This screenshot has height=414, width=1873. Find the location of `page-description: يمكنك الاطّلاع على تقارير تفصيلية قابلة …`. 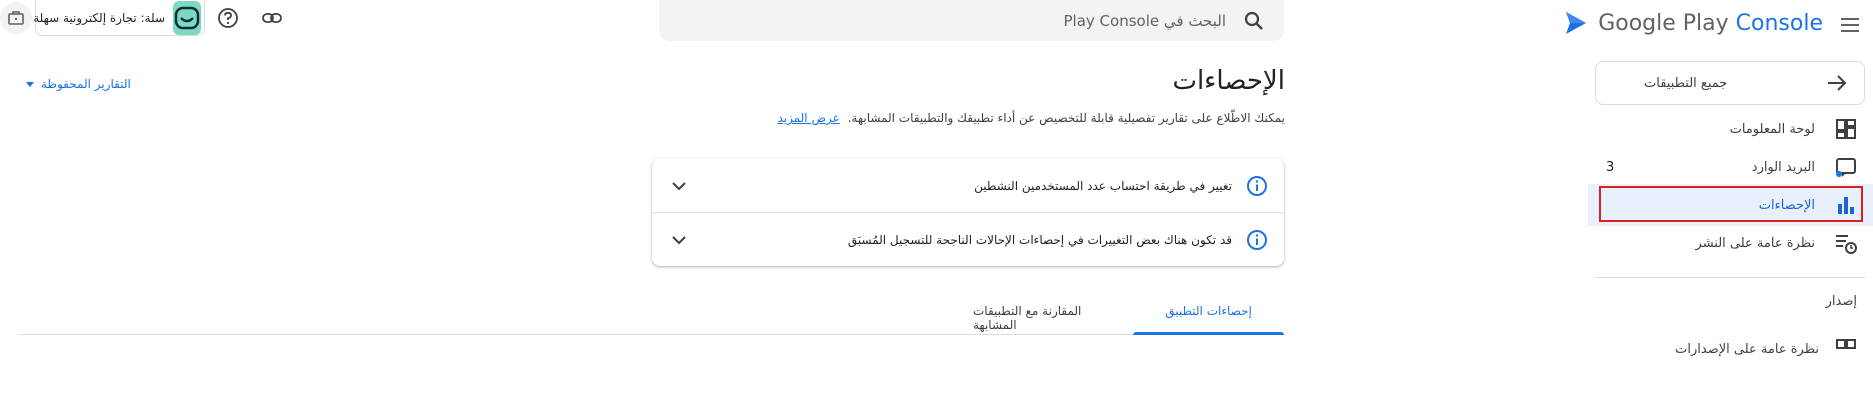

page-description: يمكنك الاطّلاع على تقارير تفصيلية قابلة … is located at coordinates (1031, 118).